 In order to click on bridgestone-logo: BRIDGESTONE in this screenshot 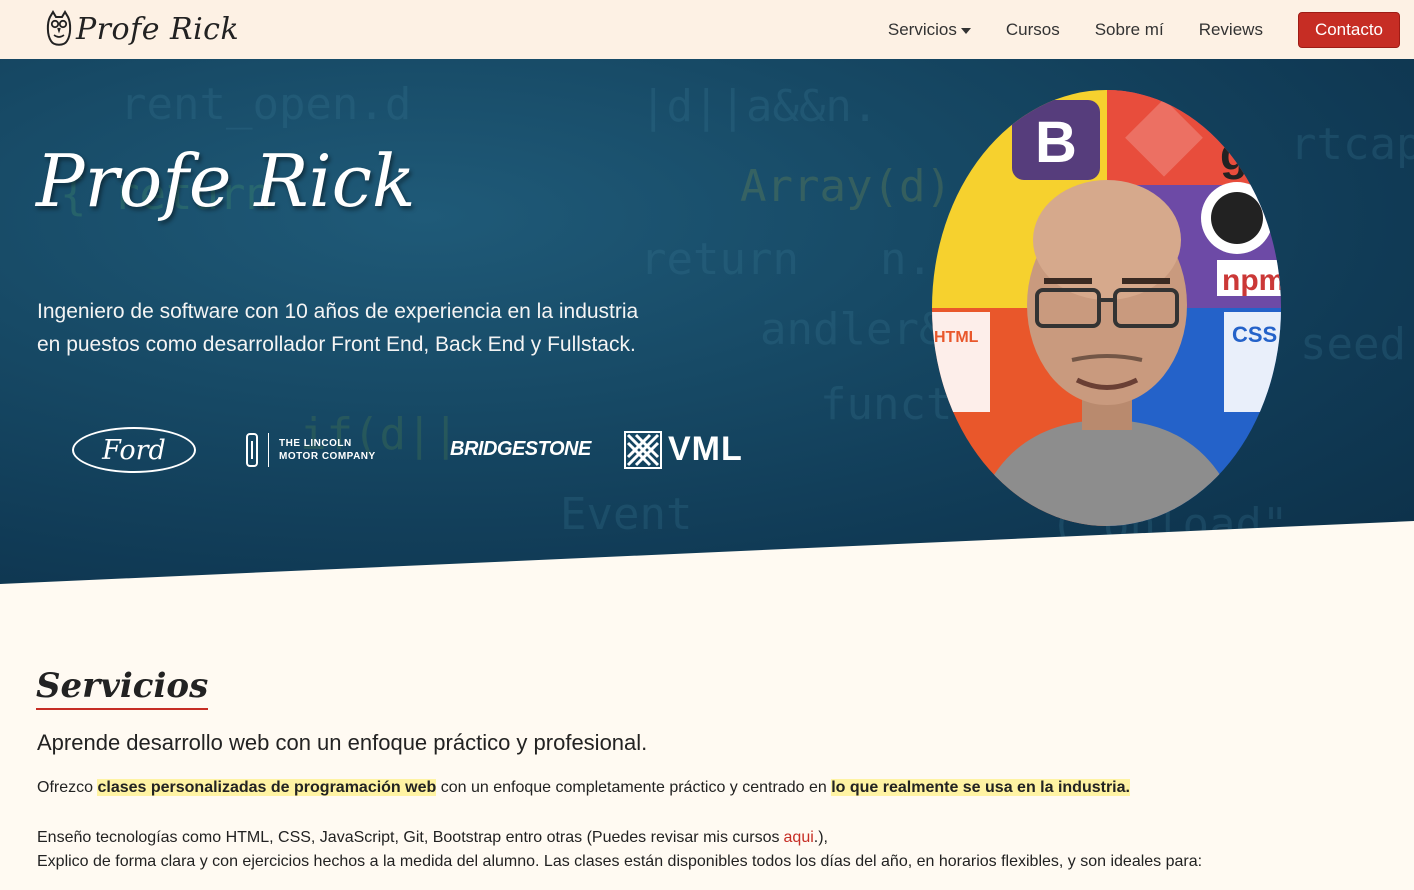, I will do `click(520, 449)`.